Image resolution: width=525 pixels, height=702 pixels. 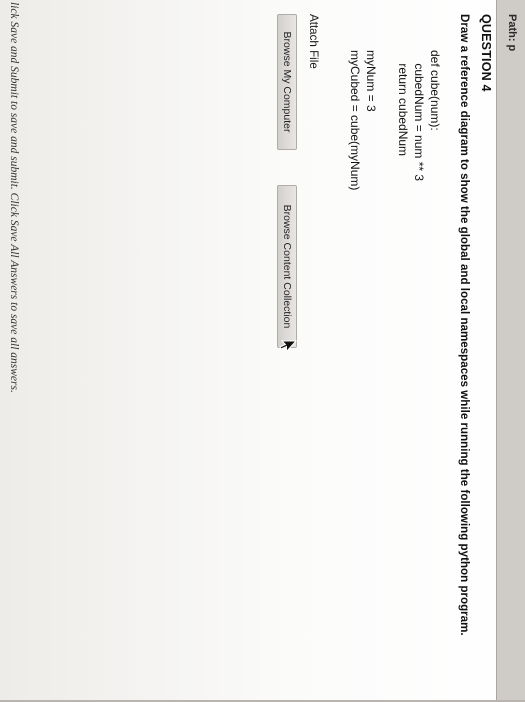 I want to click on code-line: def cube(num):, so click(x=435, y=90).